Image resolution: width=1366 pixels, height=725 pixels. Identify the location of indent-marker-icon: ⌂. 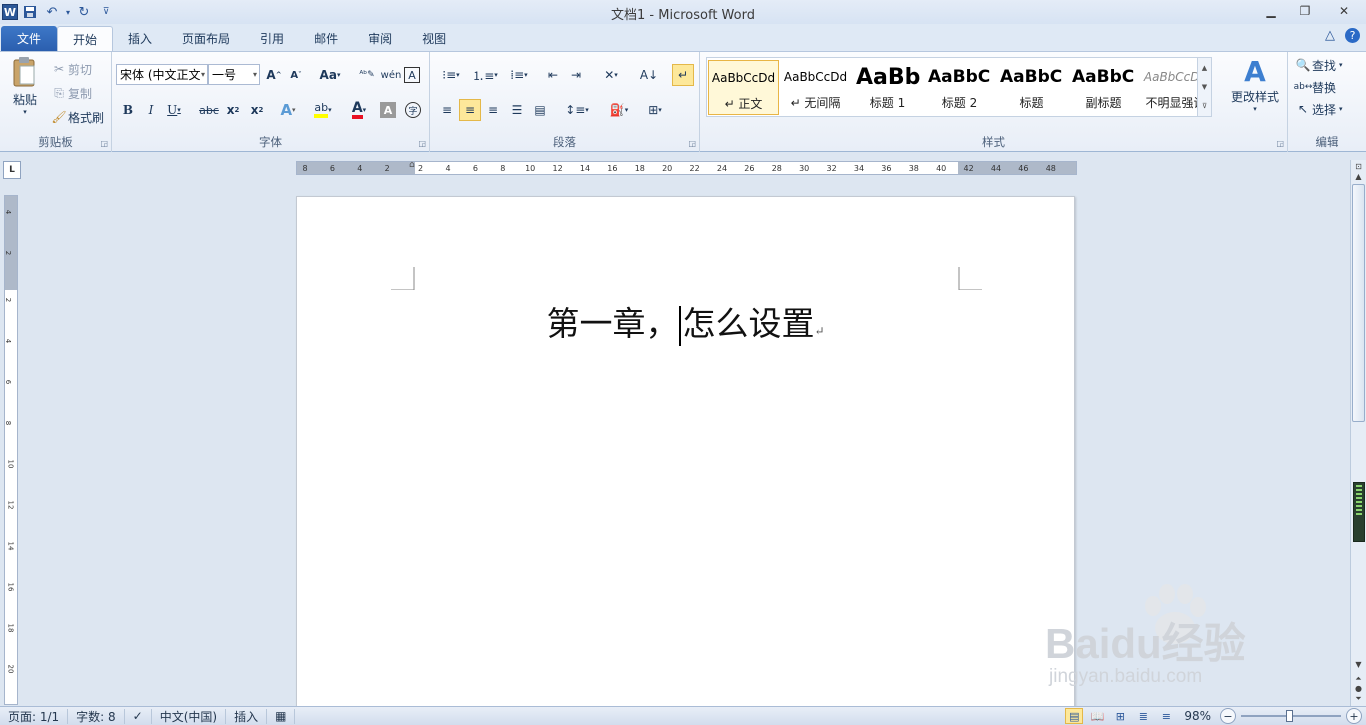
(412, 165).